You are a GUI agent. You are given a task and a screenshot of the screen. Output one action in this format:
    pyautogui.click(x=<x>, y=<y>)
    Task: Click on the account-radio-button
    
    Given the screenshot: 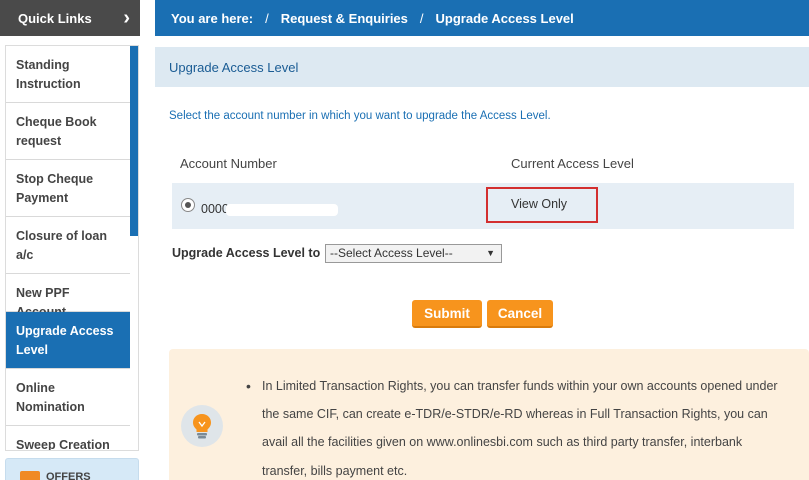 What is the action you would take?
    pyautogui.click(x=188, y=205)
    